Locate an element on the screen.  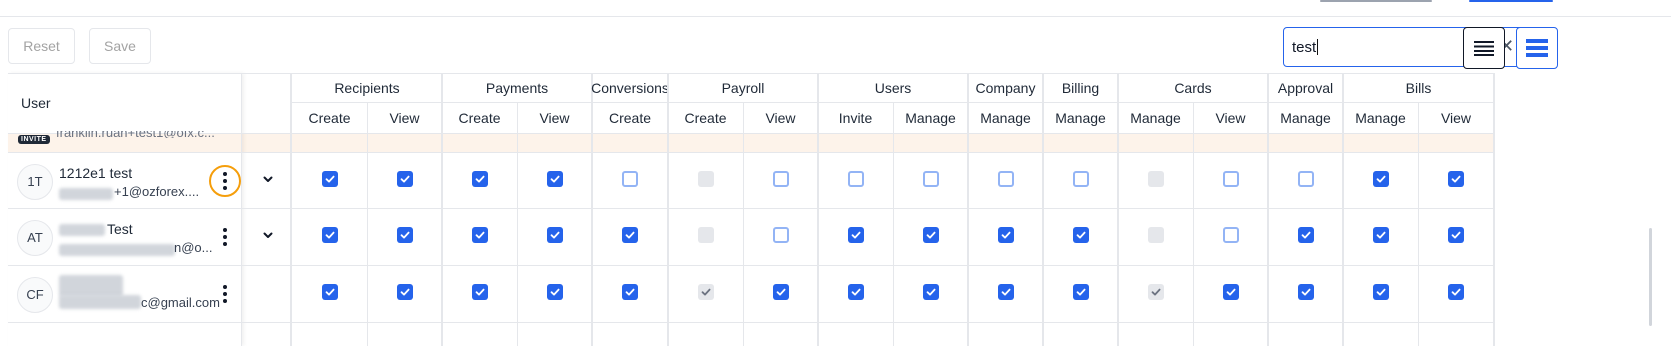
redacted-name is located at coordinates (91, 286).